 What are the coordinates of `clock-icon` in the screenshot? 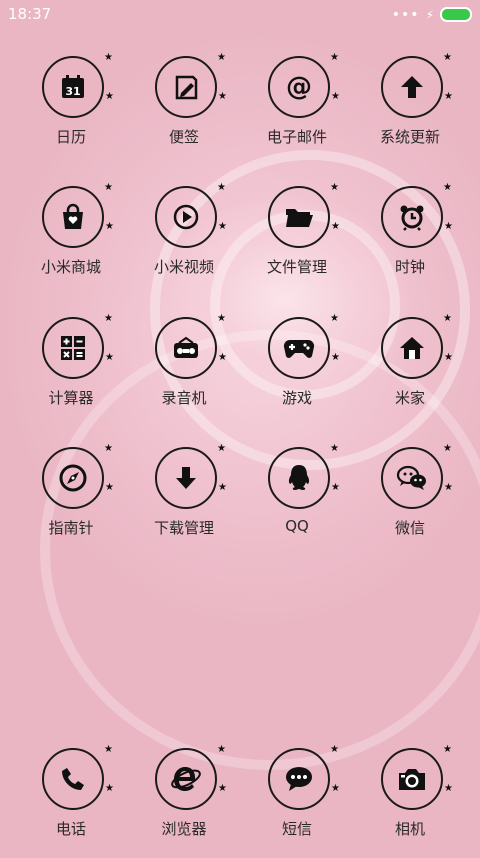 It's located at (412, 217).